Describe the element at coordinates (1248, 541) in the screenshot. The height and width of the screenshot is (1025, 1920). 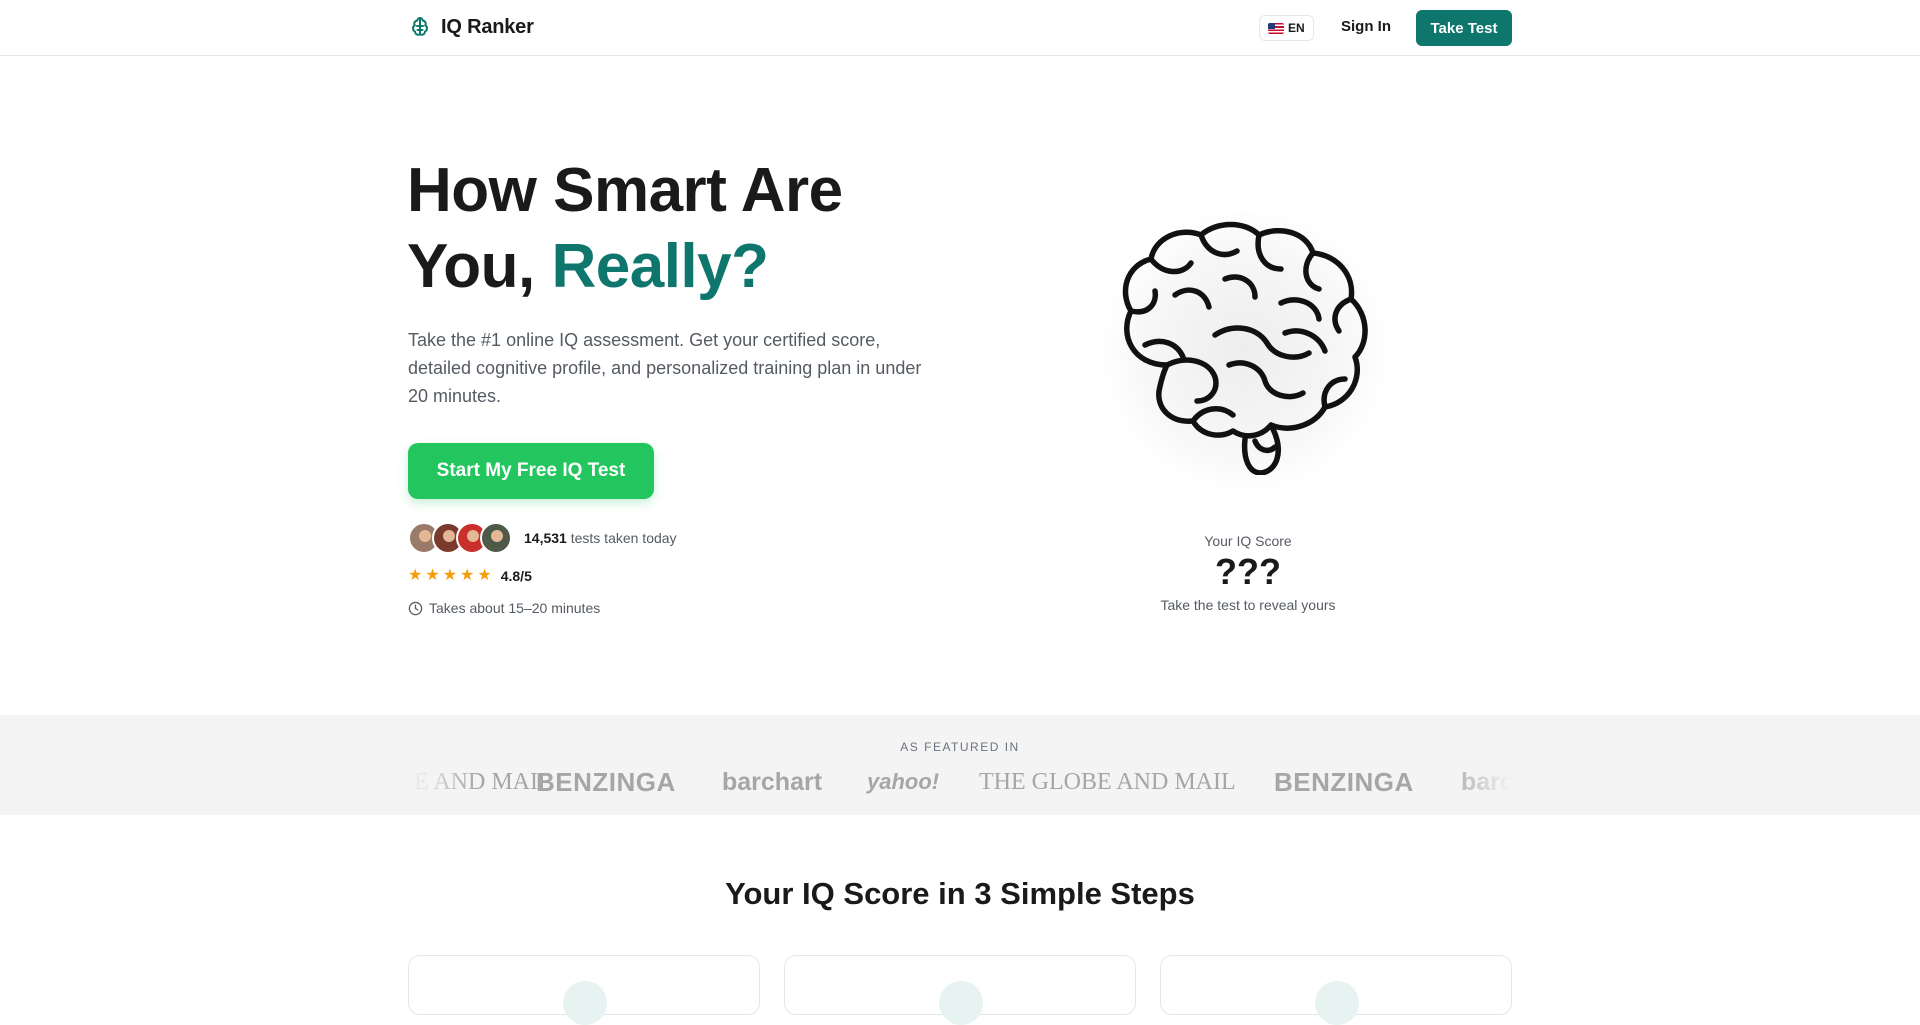
I see `iq-score-label: Your IQ Score` at that location.